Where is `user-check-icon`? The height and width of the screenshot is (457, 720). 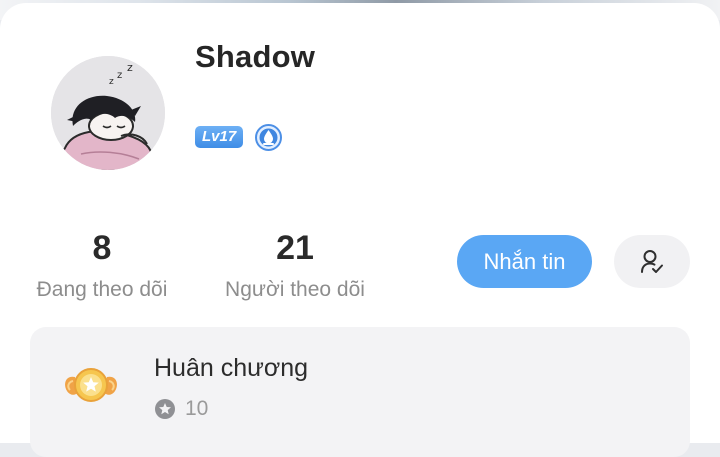
user-check-icon is located at coordinates (652, 261).